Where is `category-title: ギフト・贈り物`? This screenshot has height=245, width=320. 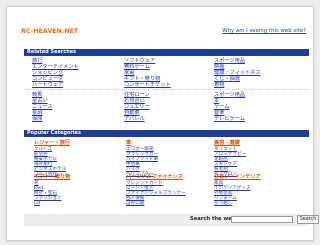 category-title: ギフト・贈り物 is located at coordinates (52, 177).